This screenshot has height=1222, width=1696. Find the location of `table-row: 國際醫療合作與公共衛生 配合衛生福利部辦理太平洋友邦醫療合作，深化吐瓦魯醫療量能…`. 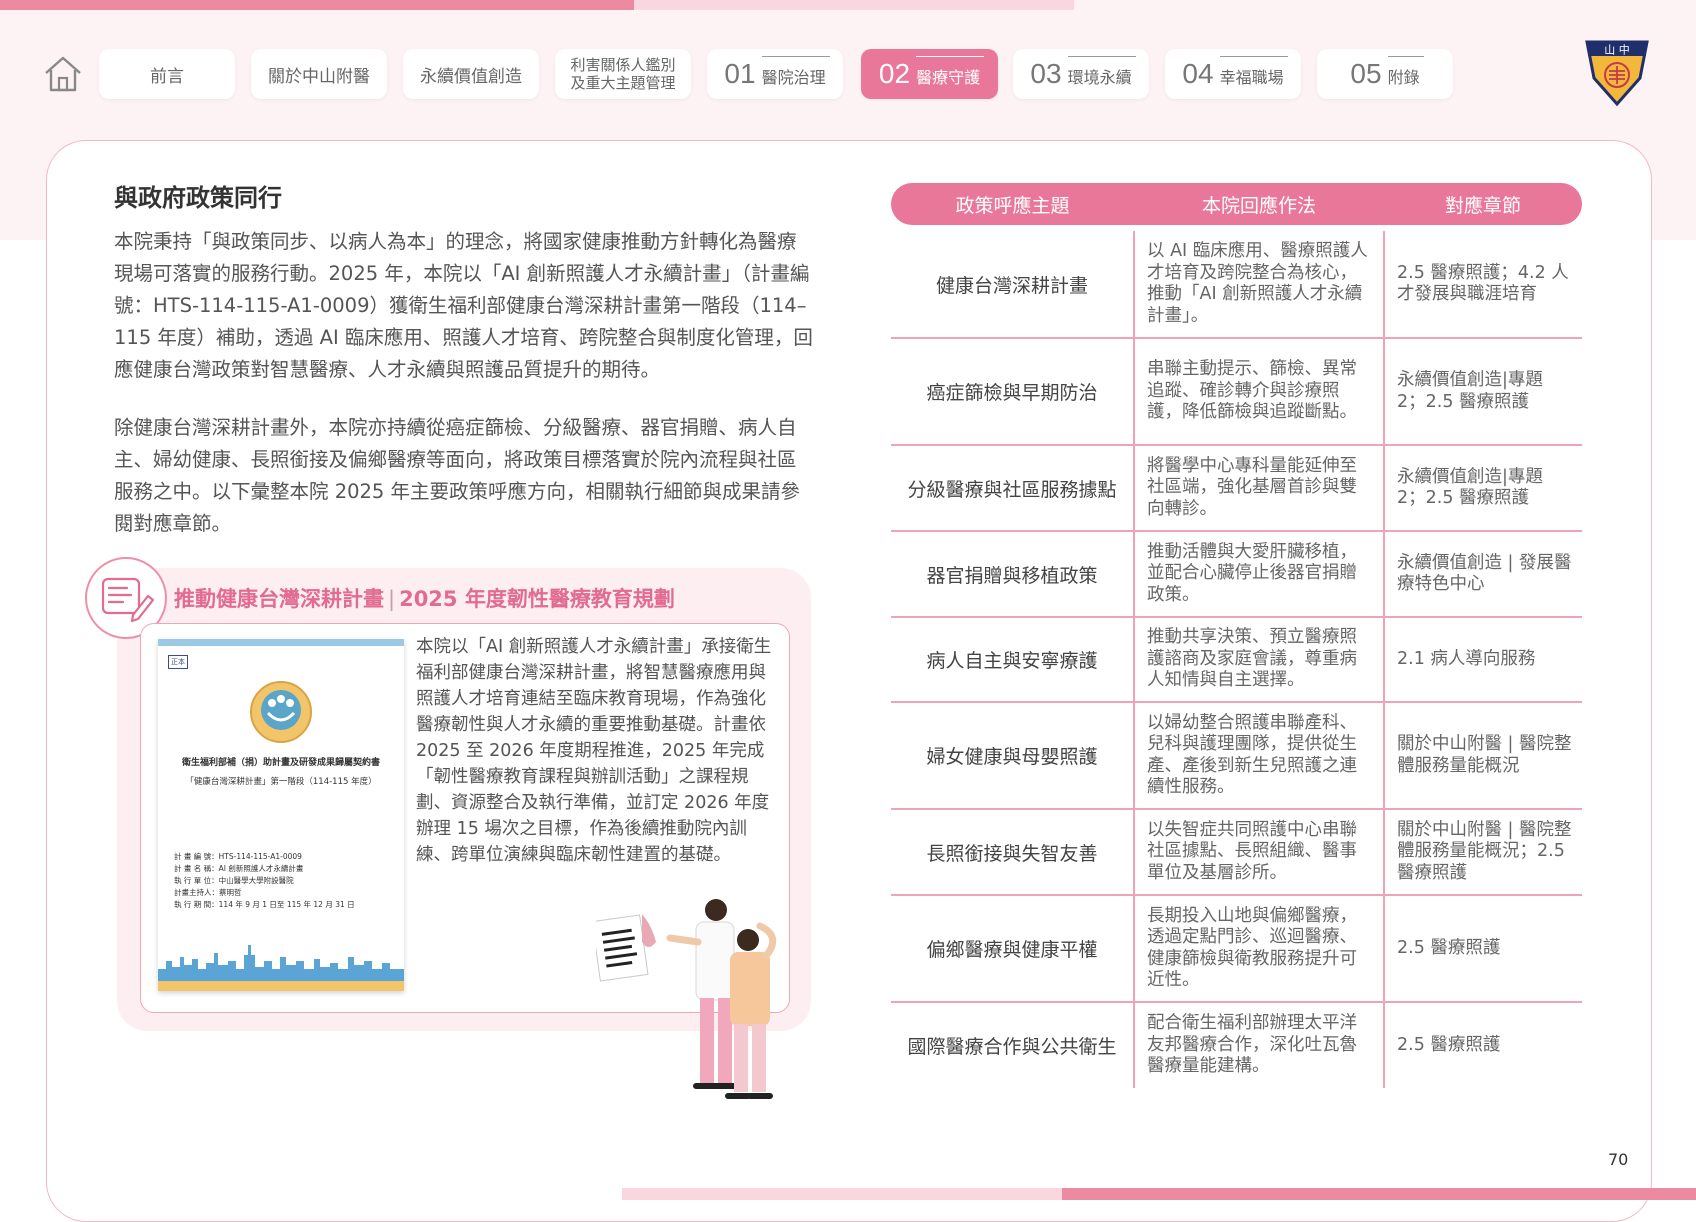

table-row: 國際醫療合作與公共衛生 配合衛生福利部辦理太平洋友邦醫療合作，深化吐瓦魯醫療量能… is located at coordinates (1236, 1045).